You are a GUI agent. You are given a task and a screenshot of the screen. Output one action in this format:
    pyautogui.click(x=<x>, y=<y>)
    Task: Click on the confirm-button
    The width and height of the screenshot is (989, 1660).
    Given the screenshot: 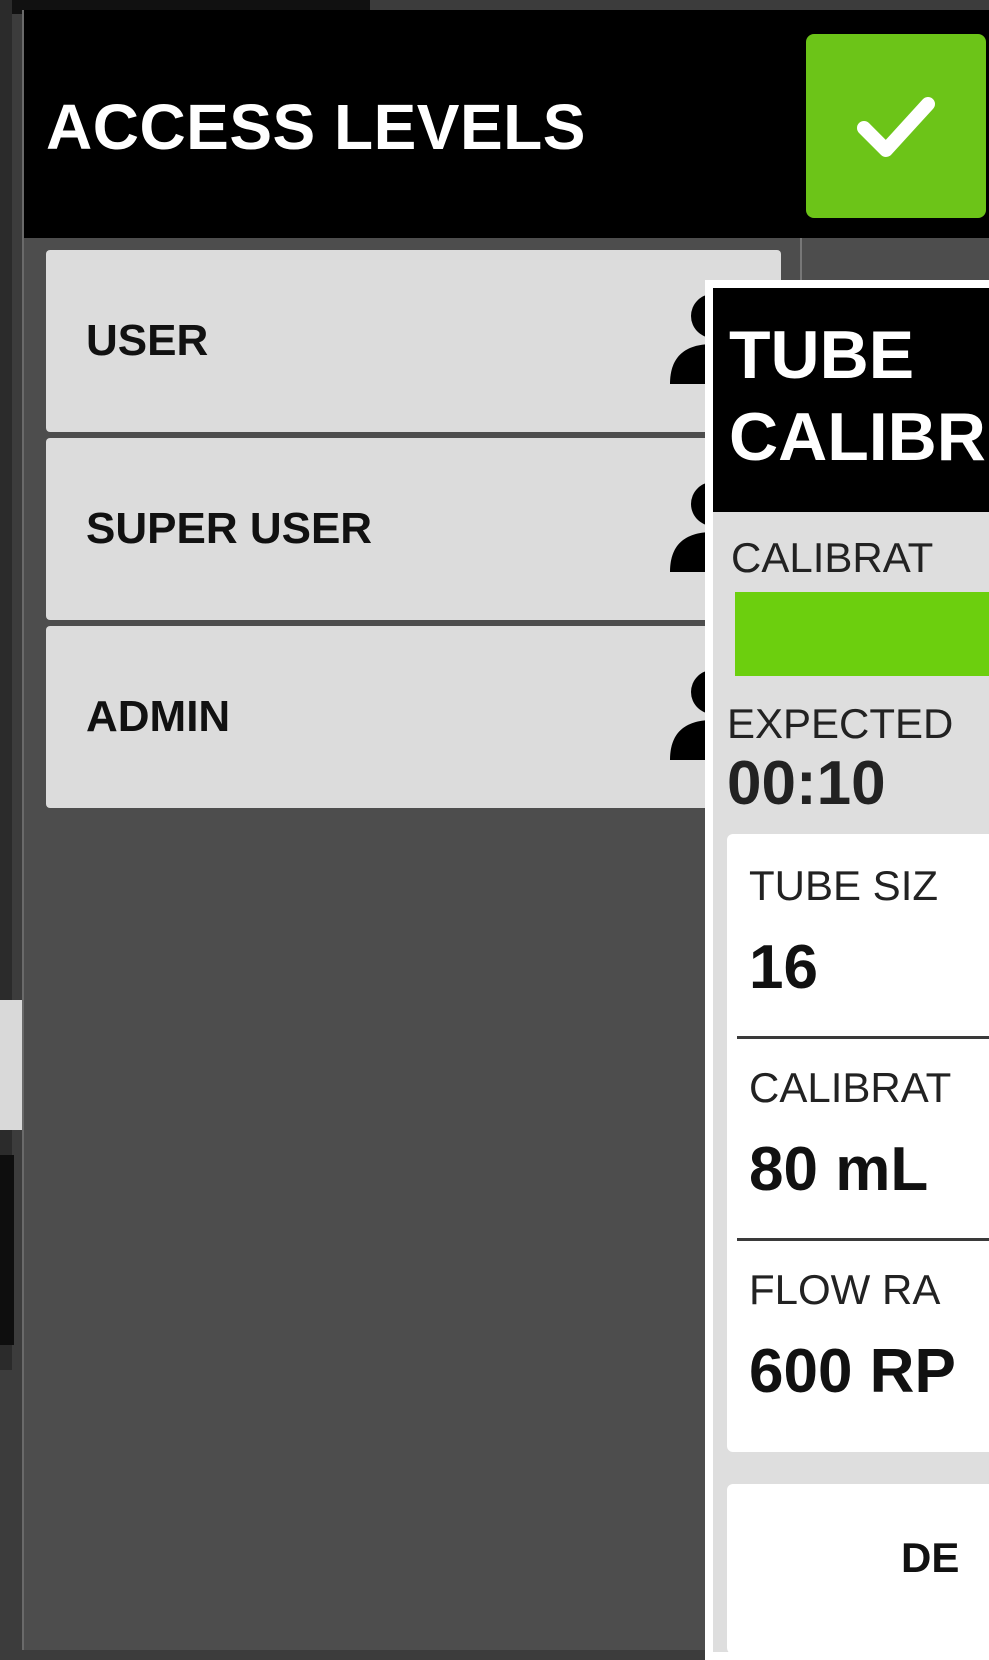 What is the action you would take?
    pyautogui.click(x=896, y=126)
    